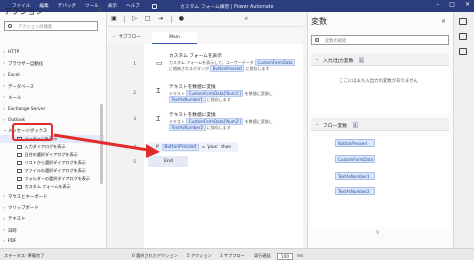 The height and width of the screenshot is (260, 474). I want to click on action-display-date-dialog: 日付の選択ダイアログを表示, so click(52, 155).